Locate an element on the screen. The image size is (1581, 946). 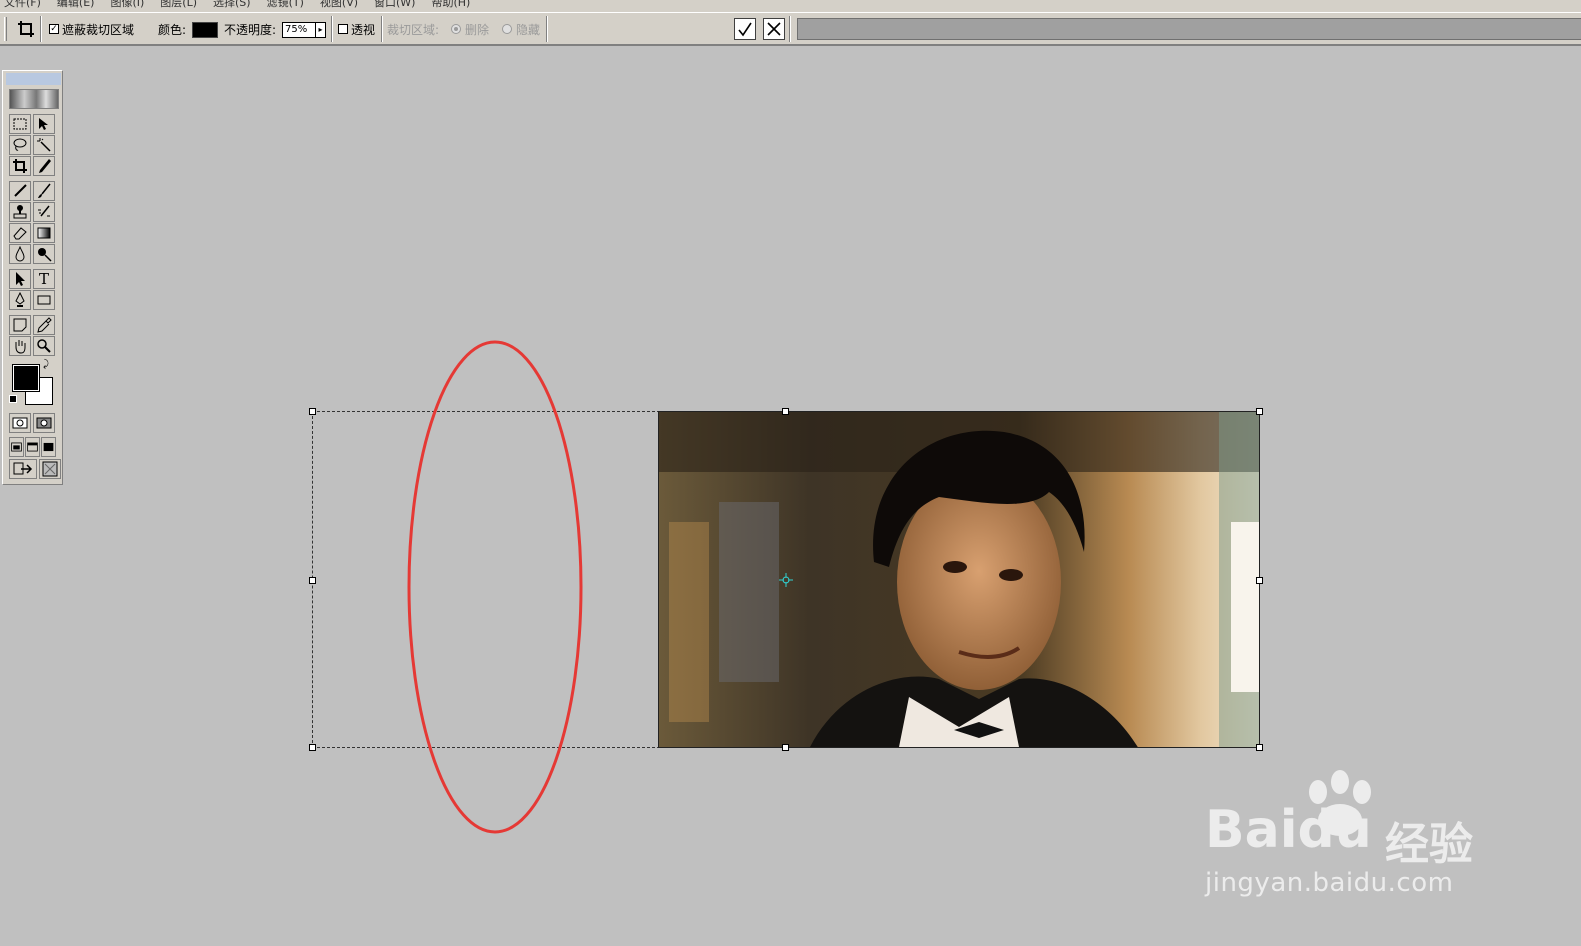
menu-file: 文件(F) is located at coordinates (22, 6).